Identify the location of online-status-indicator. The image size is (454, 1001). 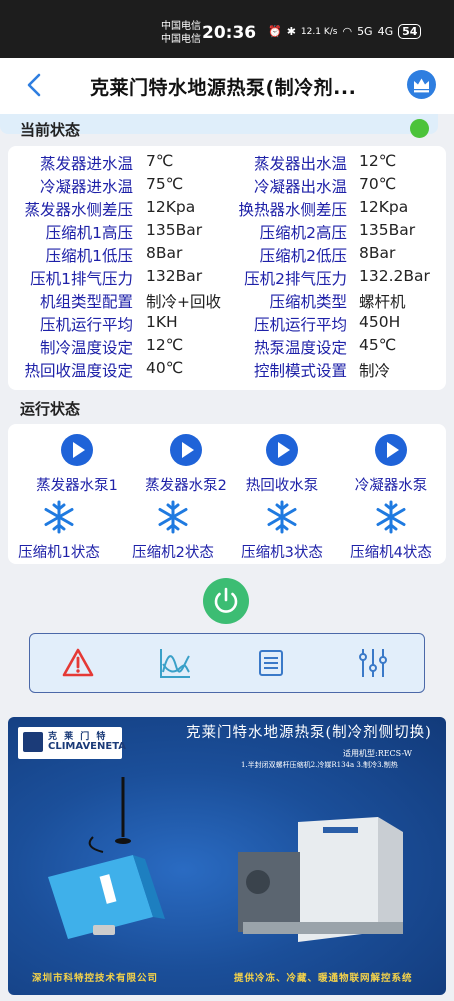
(419, 128).